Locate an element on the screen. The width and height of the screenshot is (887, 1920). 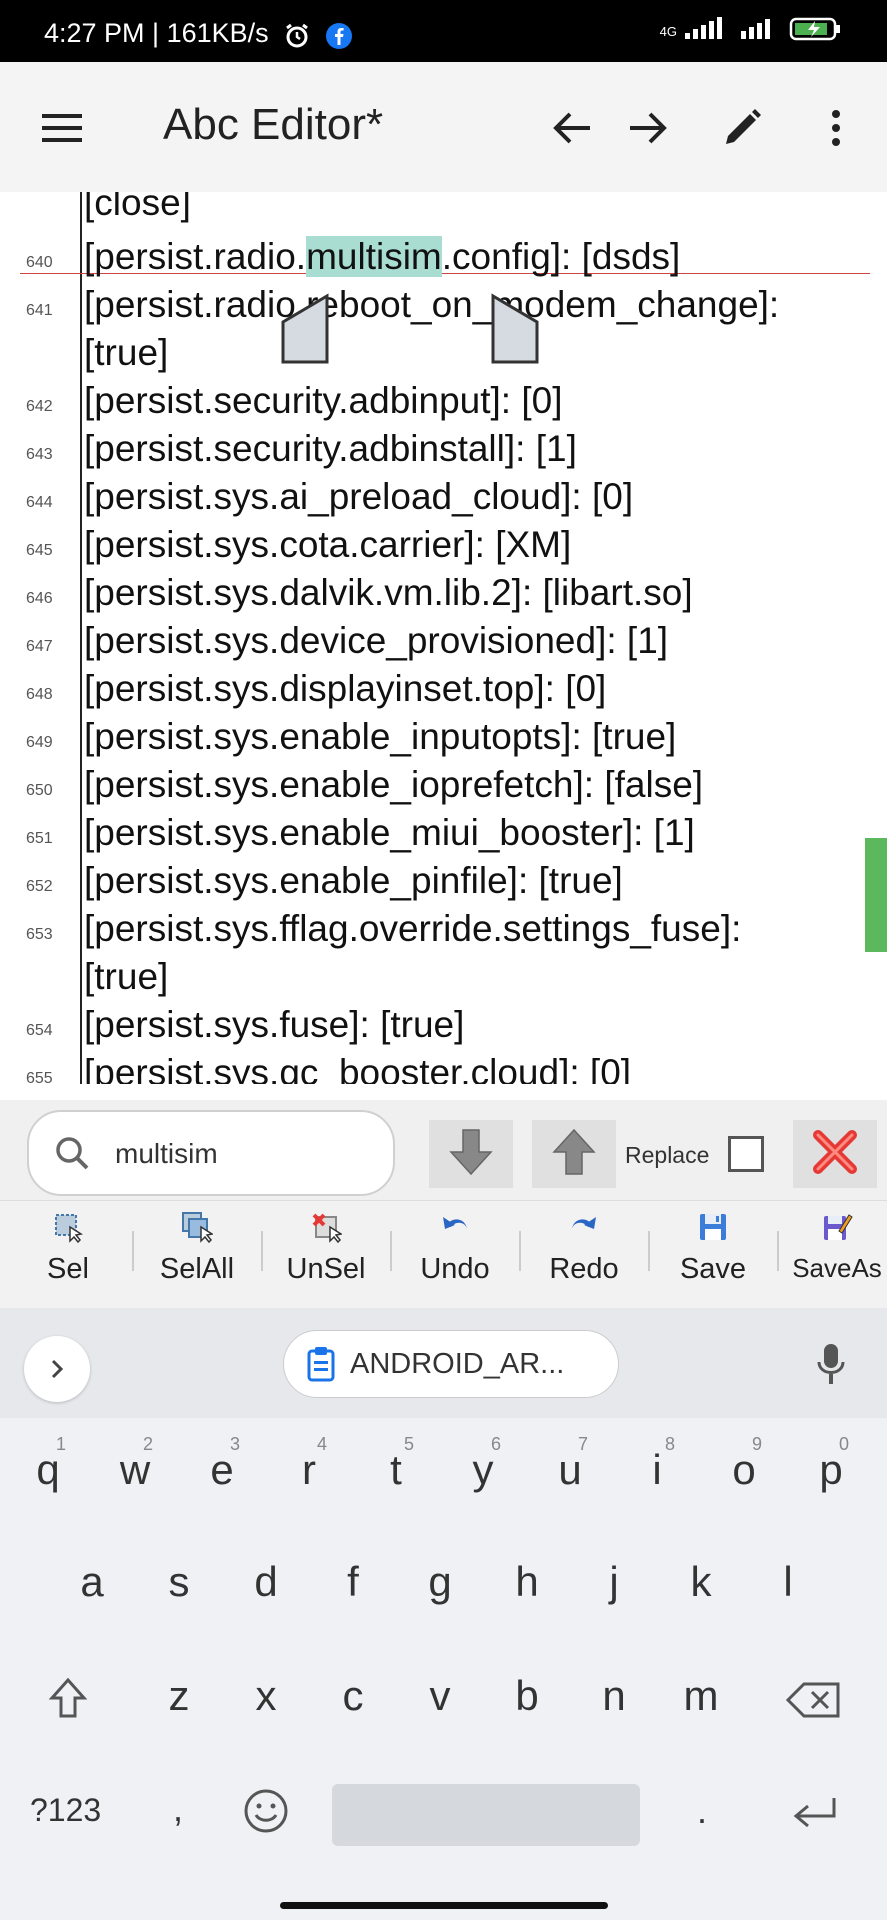
replace-checkbox is located at coordinates (746, 1154).